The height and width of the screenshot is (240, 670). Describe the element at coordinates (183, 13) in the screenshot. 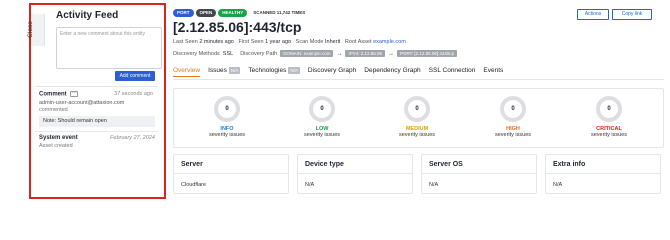

I see `port-badge: PORT` at that location.